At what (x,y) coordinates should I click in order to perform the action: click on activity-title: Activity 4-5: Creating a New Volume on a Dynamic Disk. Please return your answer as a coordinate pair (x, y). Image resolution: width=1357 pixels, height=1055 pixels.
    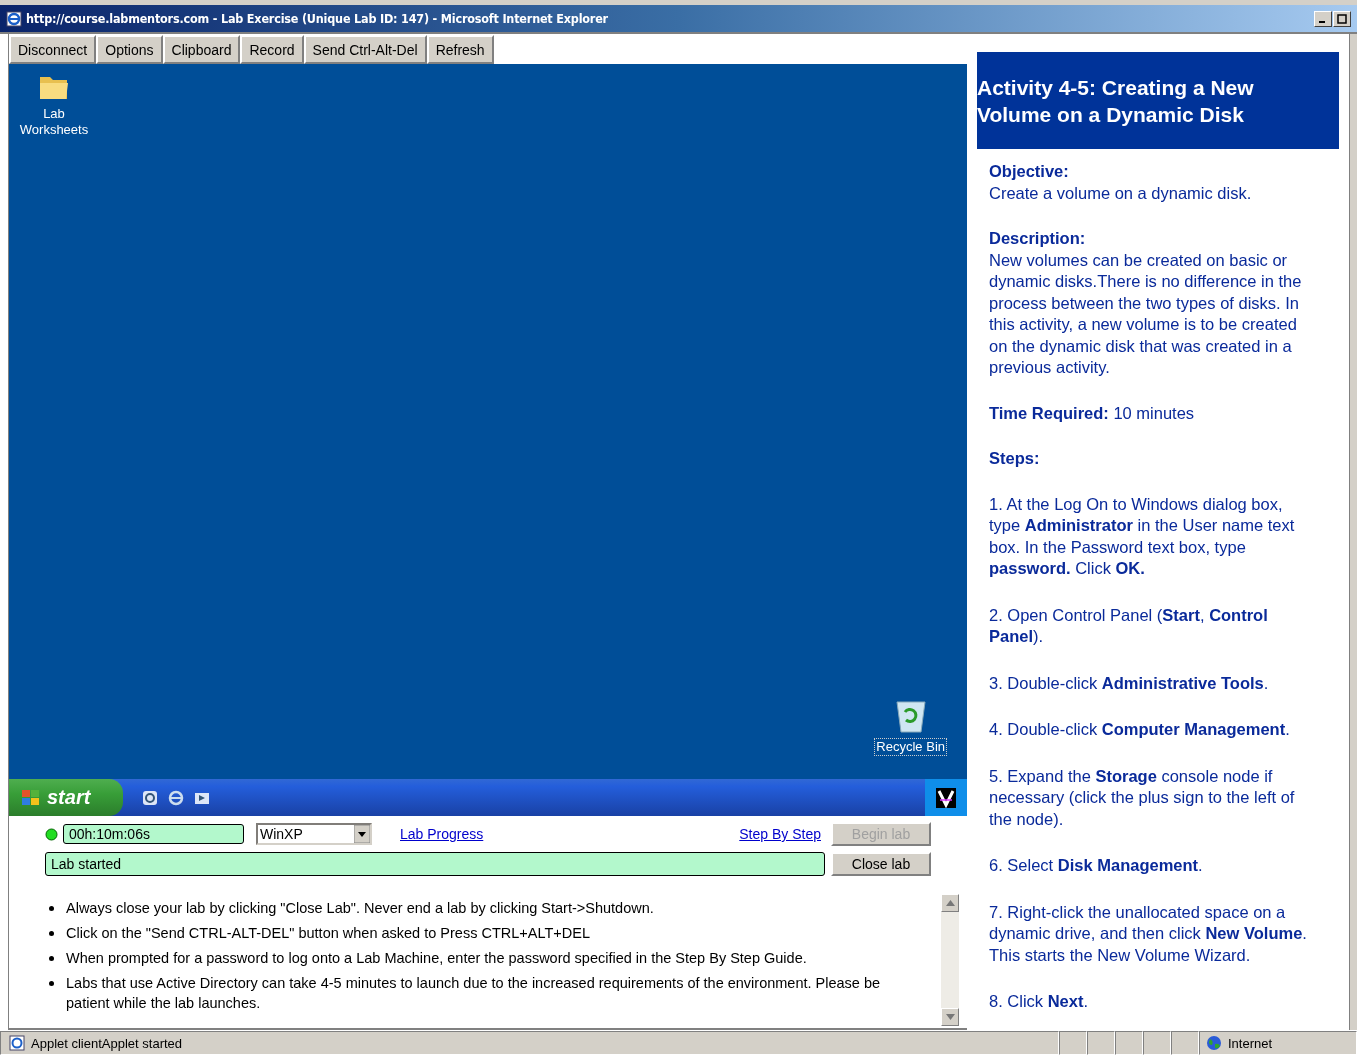
    Looking at the image, I should click on (1116, 101).